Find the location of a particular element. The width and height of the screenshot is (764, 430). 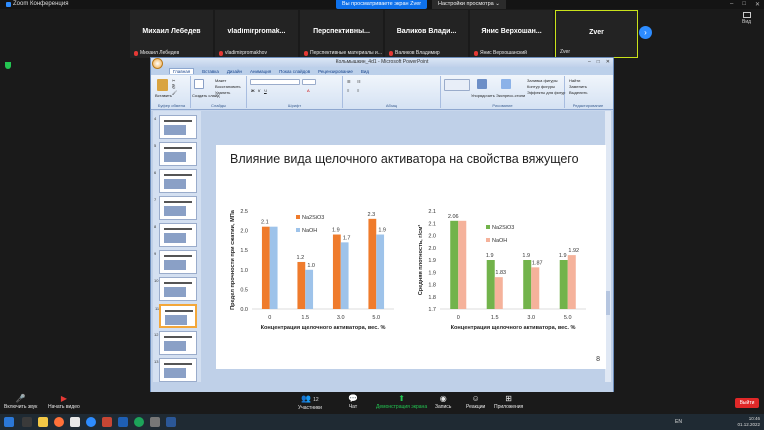

delete-button: Удалить is located at coordinates (222, 92).